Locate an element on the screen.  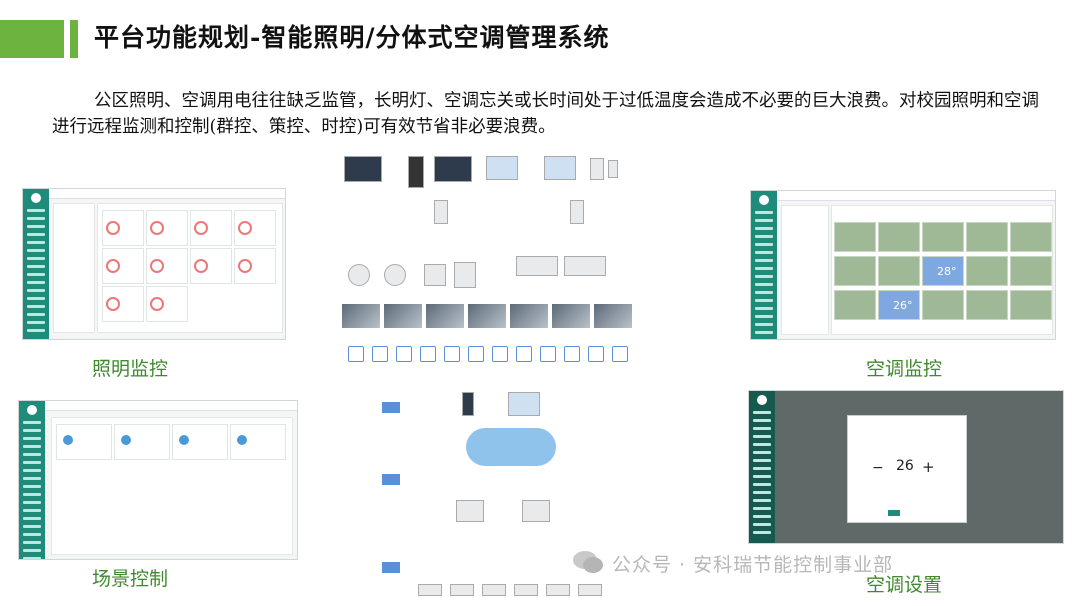
ac-settings-screenshot: − 26 + is located at coordinates (906, 467).